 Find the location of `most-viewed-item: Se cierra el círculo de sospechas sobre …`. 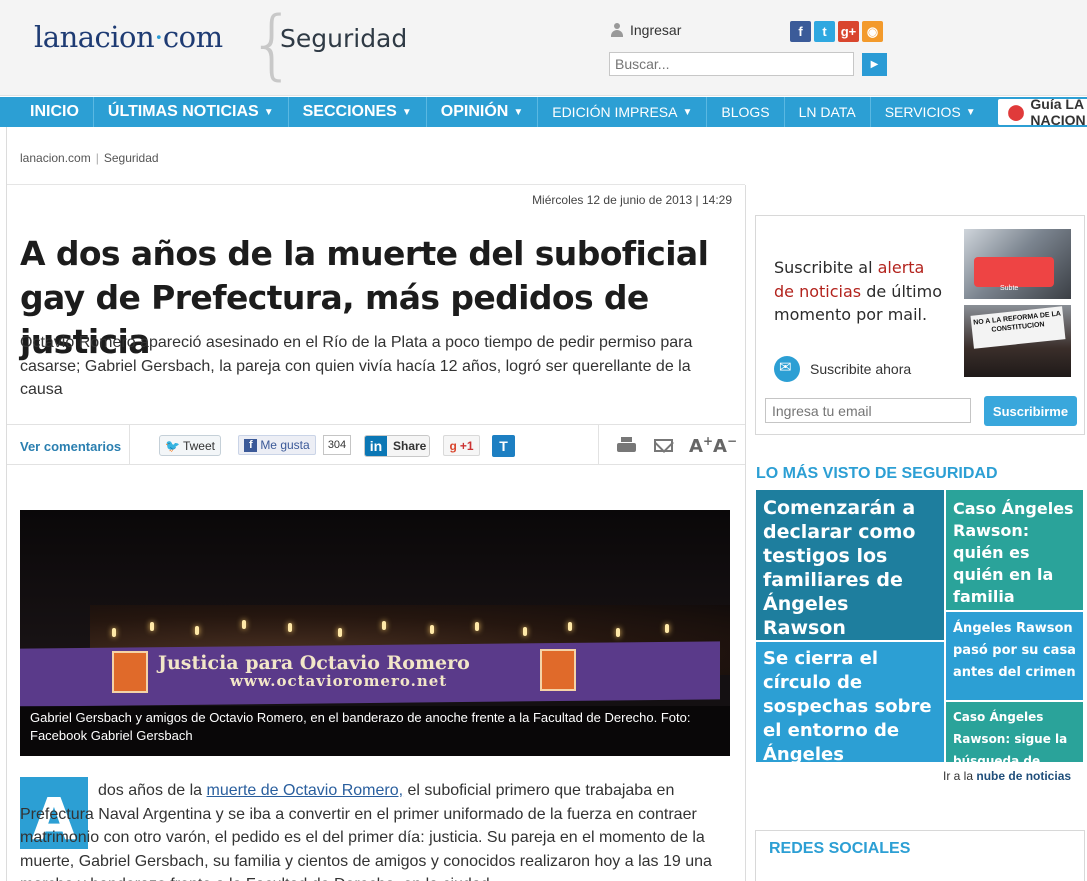

most-viewed-item: Se cierra el círculo de sospechas sobre … is located at coordinates (850, 702).